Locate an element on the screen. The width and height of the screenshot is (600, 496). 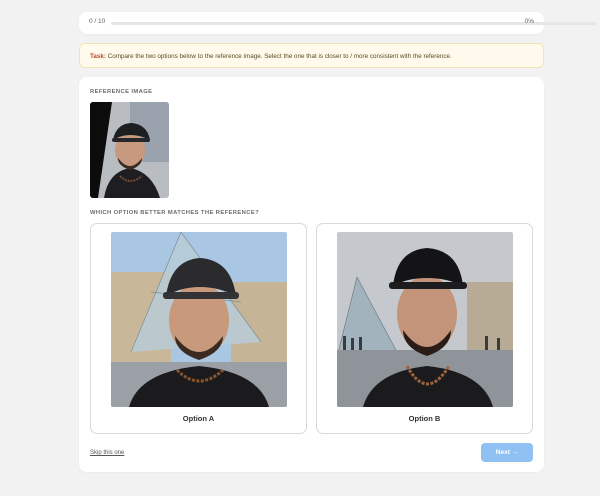
option-a-label: Option A is located at coordinates (198, 418).